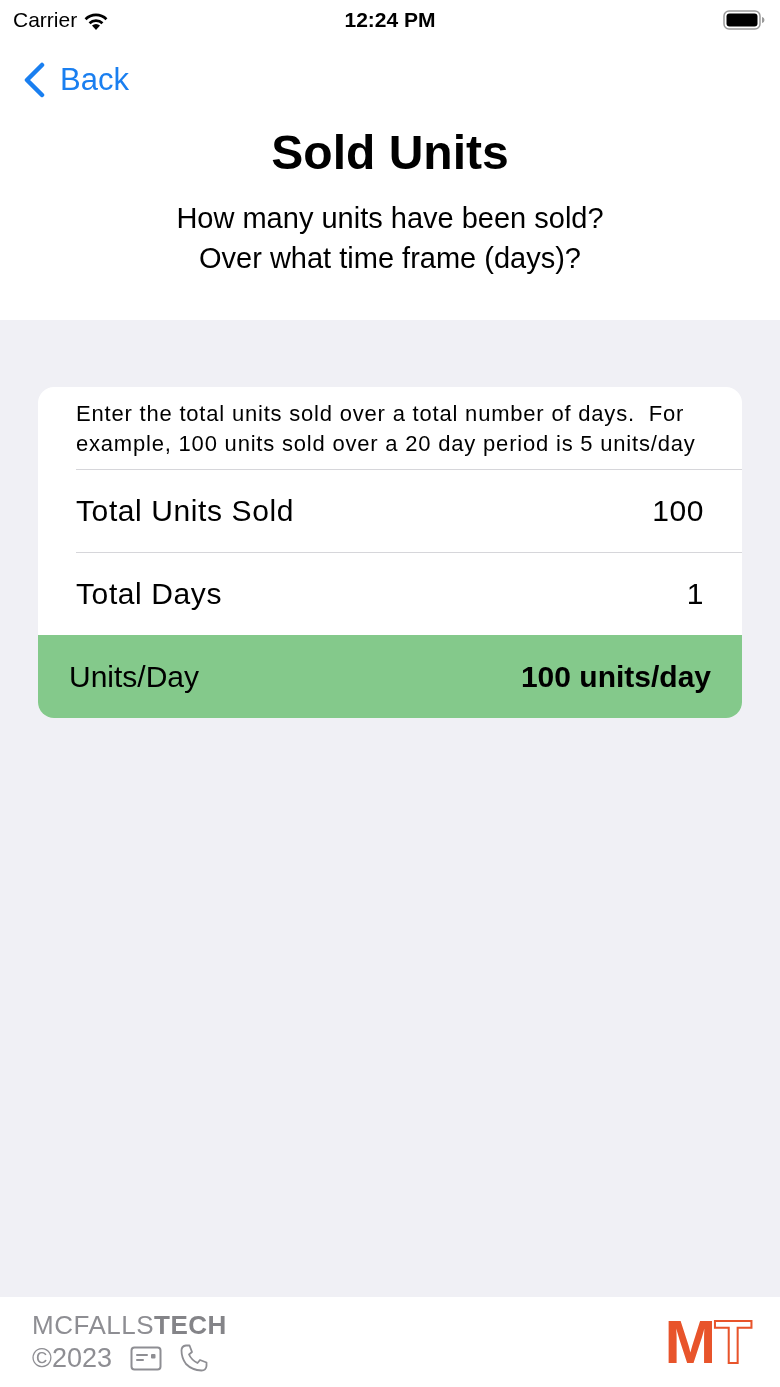  I want to click on phone-button, so click(193, 1358).